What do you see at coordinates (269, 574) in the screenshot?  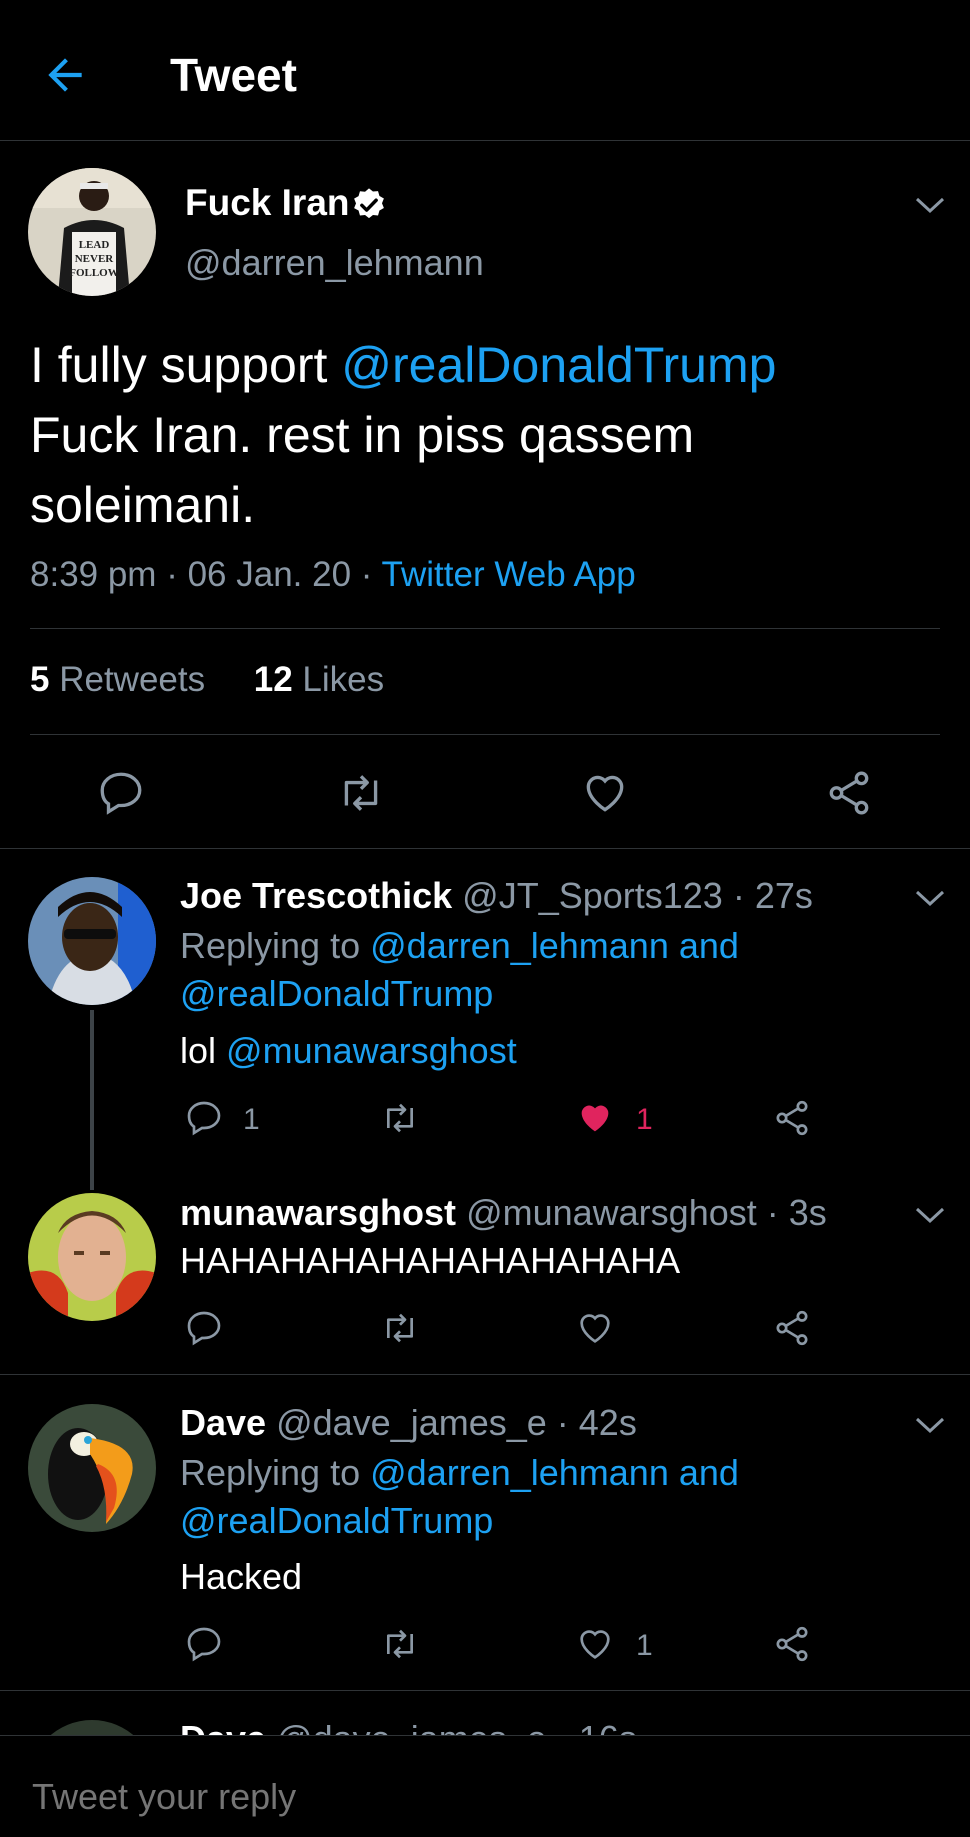 I see `tweet-date: 06 Jan. 20` at bounding box center [269, 574].